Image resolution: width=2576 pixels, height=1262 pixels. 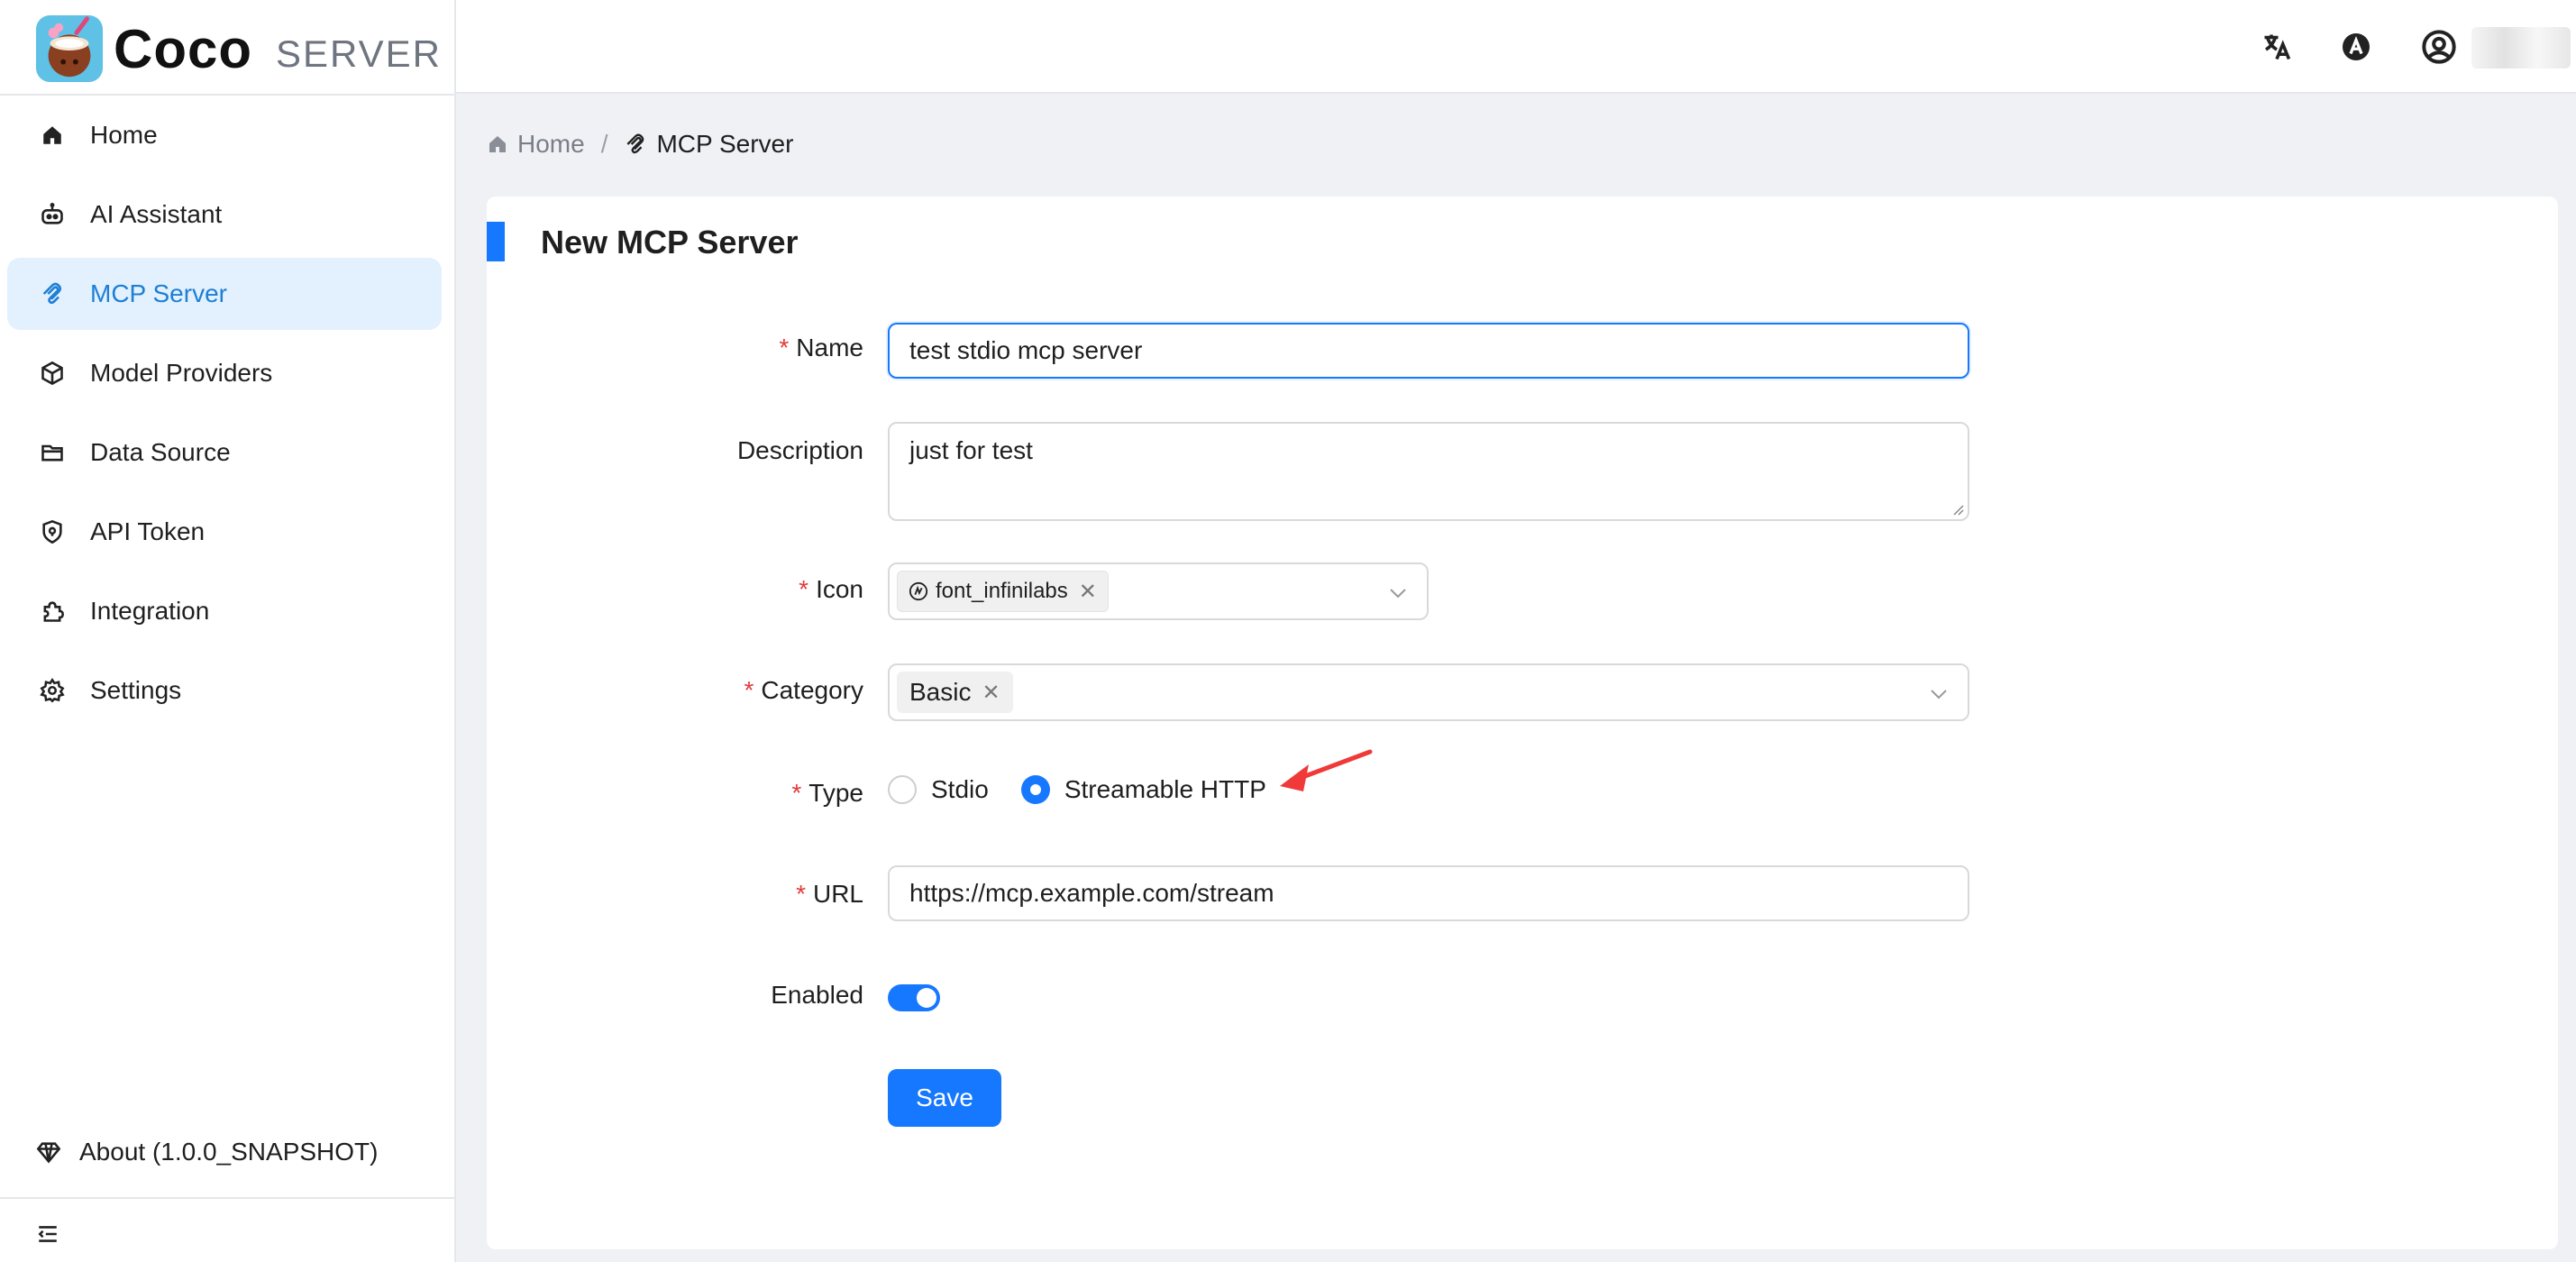 I want to click on sidebar-item-data-source: Data Source, so click(x=224, y=452).